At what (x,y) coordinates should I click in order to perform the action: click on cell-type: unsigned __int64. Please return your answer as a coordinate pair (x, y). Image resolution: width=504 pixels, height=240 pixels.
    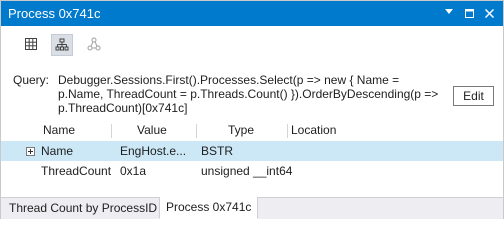
    Looking at the image, I should click on (247, 171).